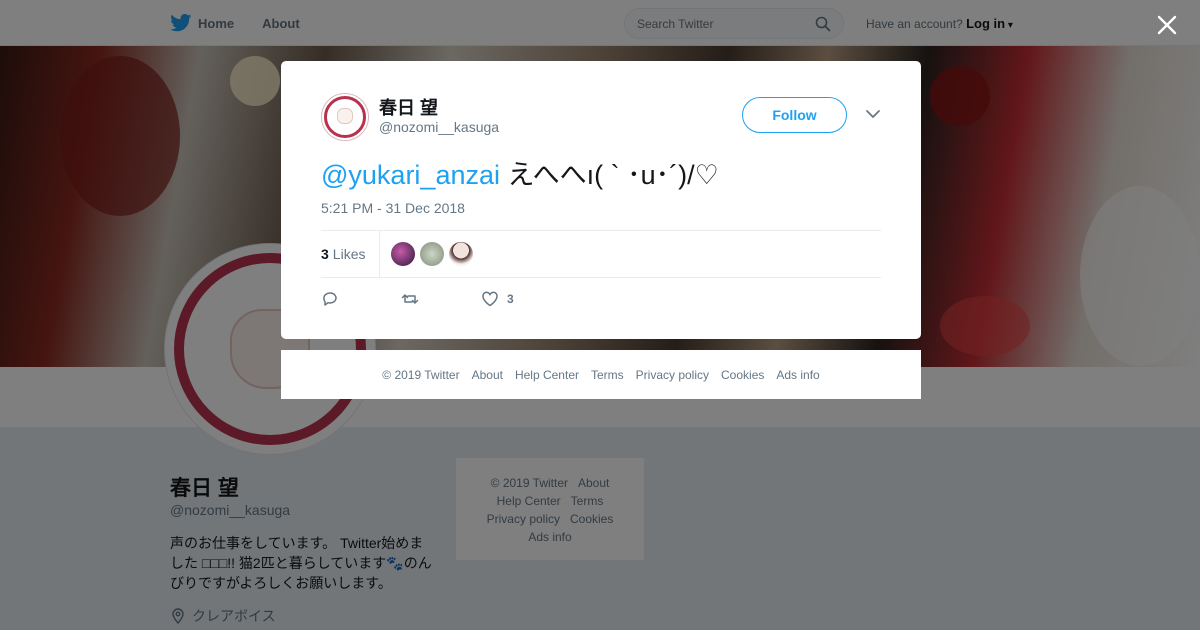  I want to click on heart-icon, so click(490, 299).